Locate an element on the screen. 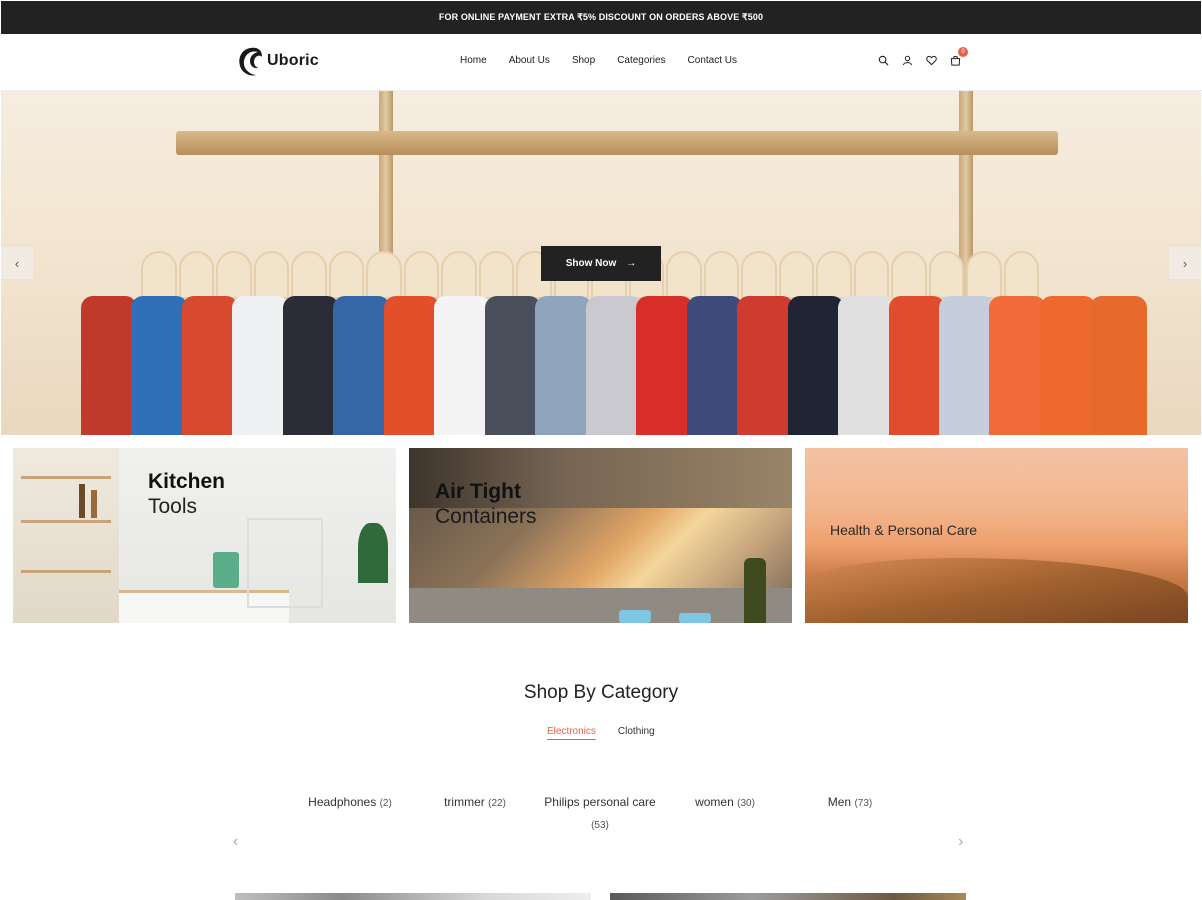 The height and width of the screenshot is (900, 1202). hills-image is located at coordinates (996, 590).